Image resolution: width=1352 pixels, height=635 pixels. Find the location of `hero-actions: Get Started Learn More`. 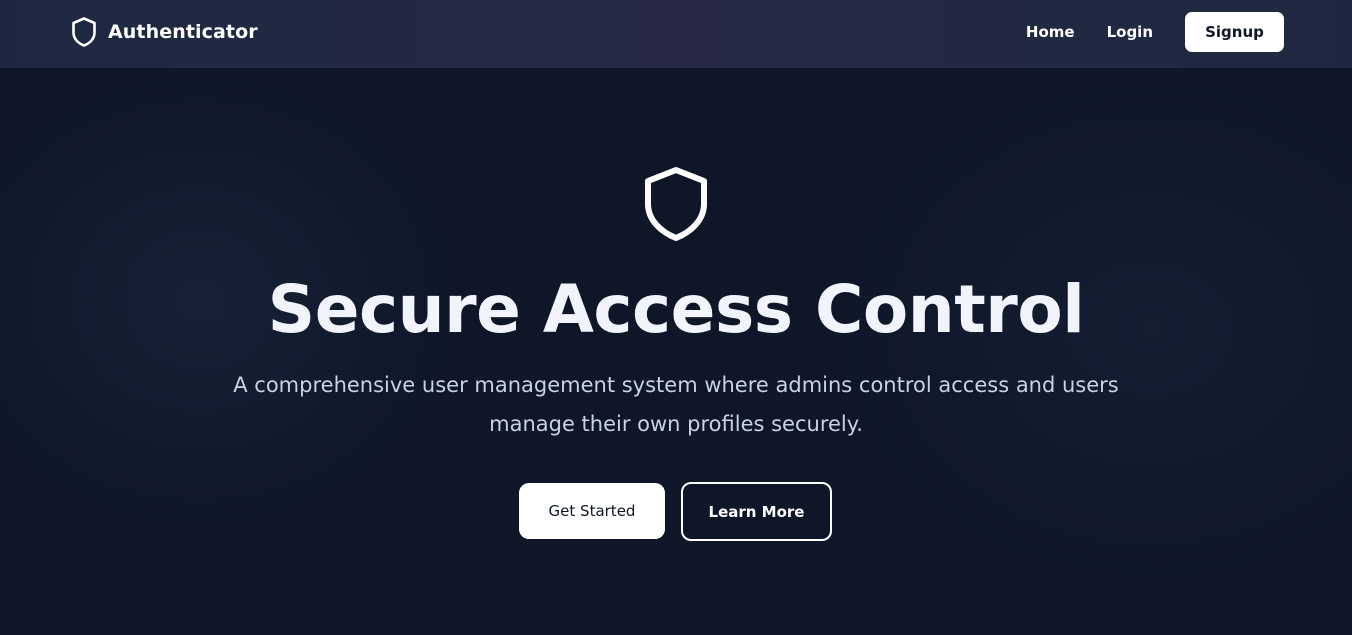

hero-actions: Get Started Learn More is located at coordinates (675, 511).